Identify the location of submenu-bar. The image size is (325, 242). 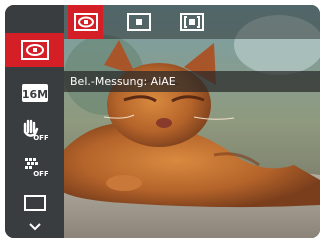
(192, 22).